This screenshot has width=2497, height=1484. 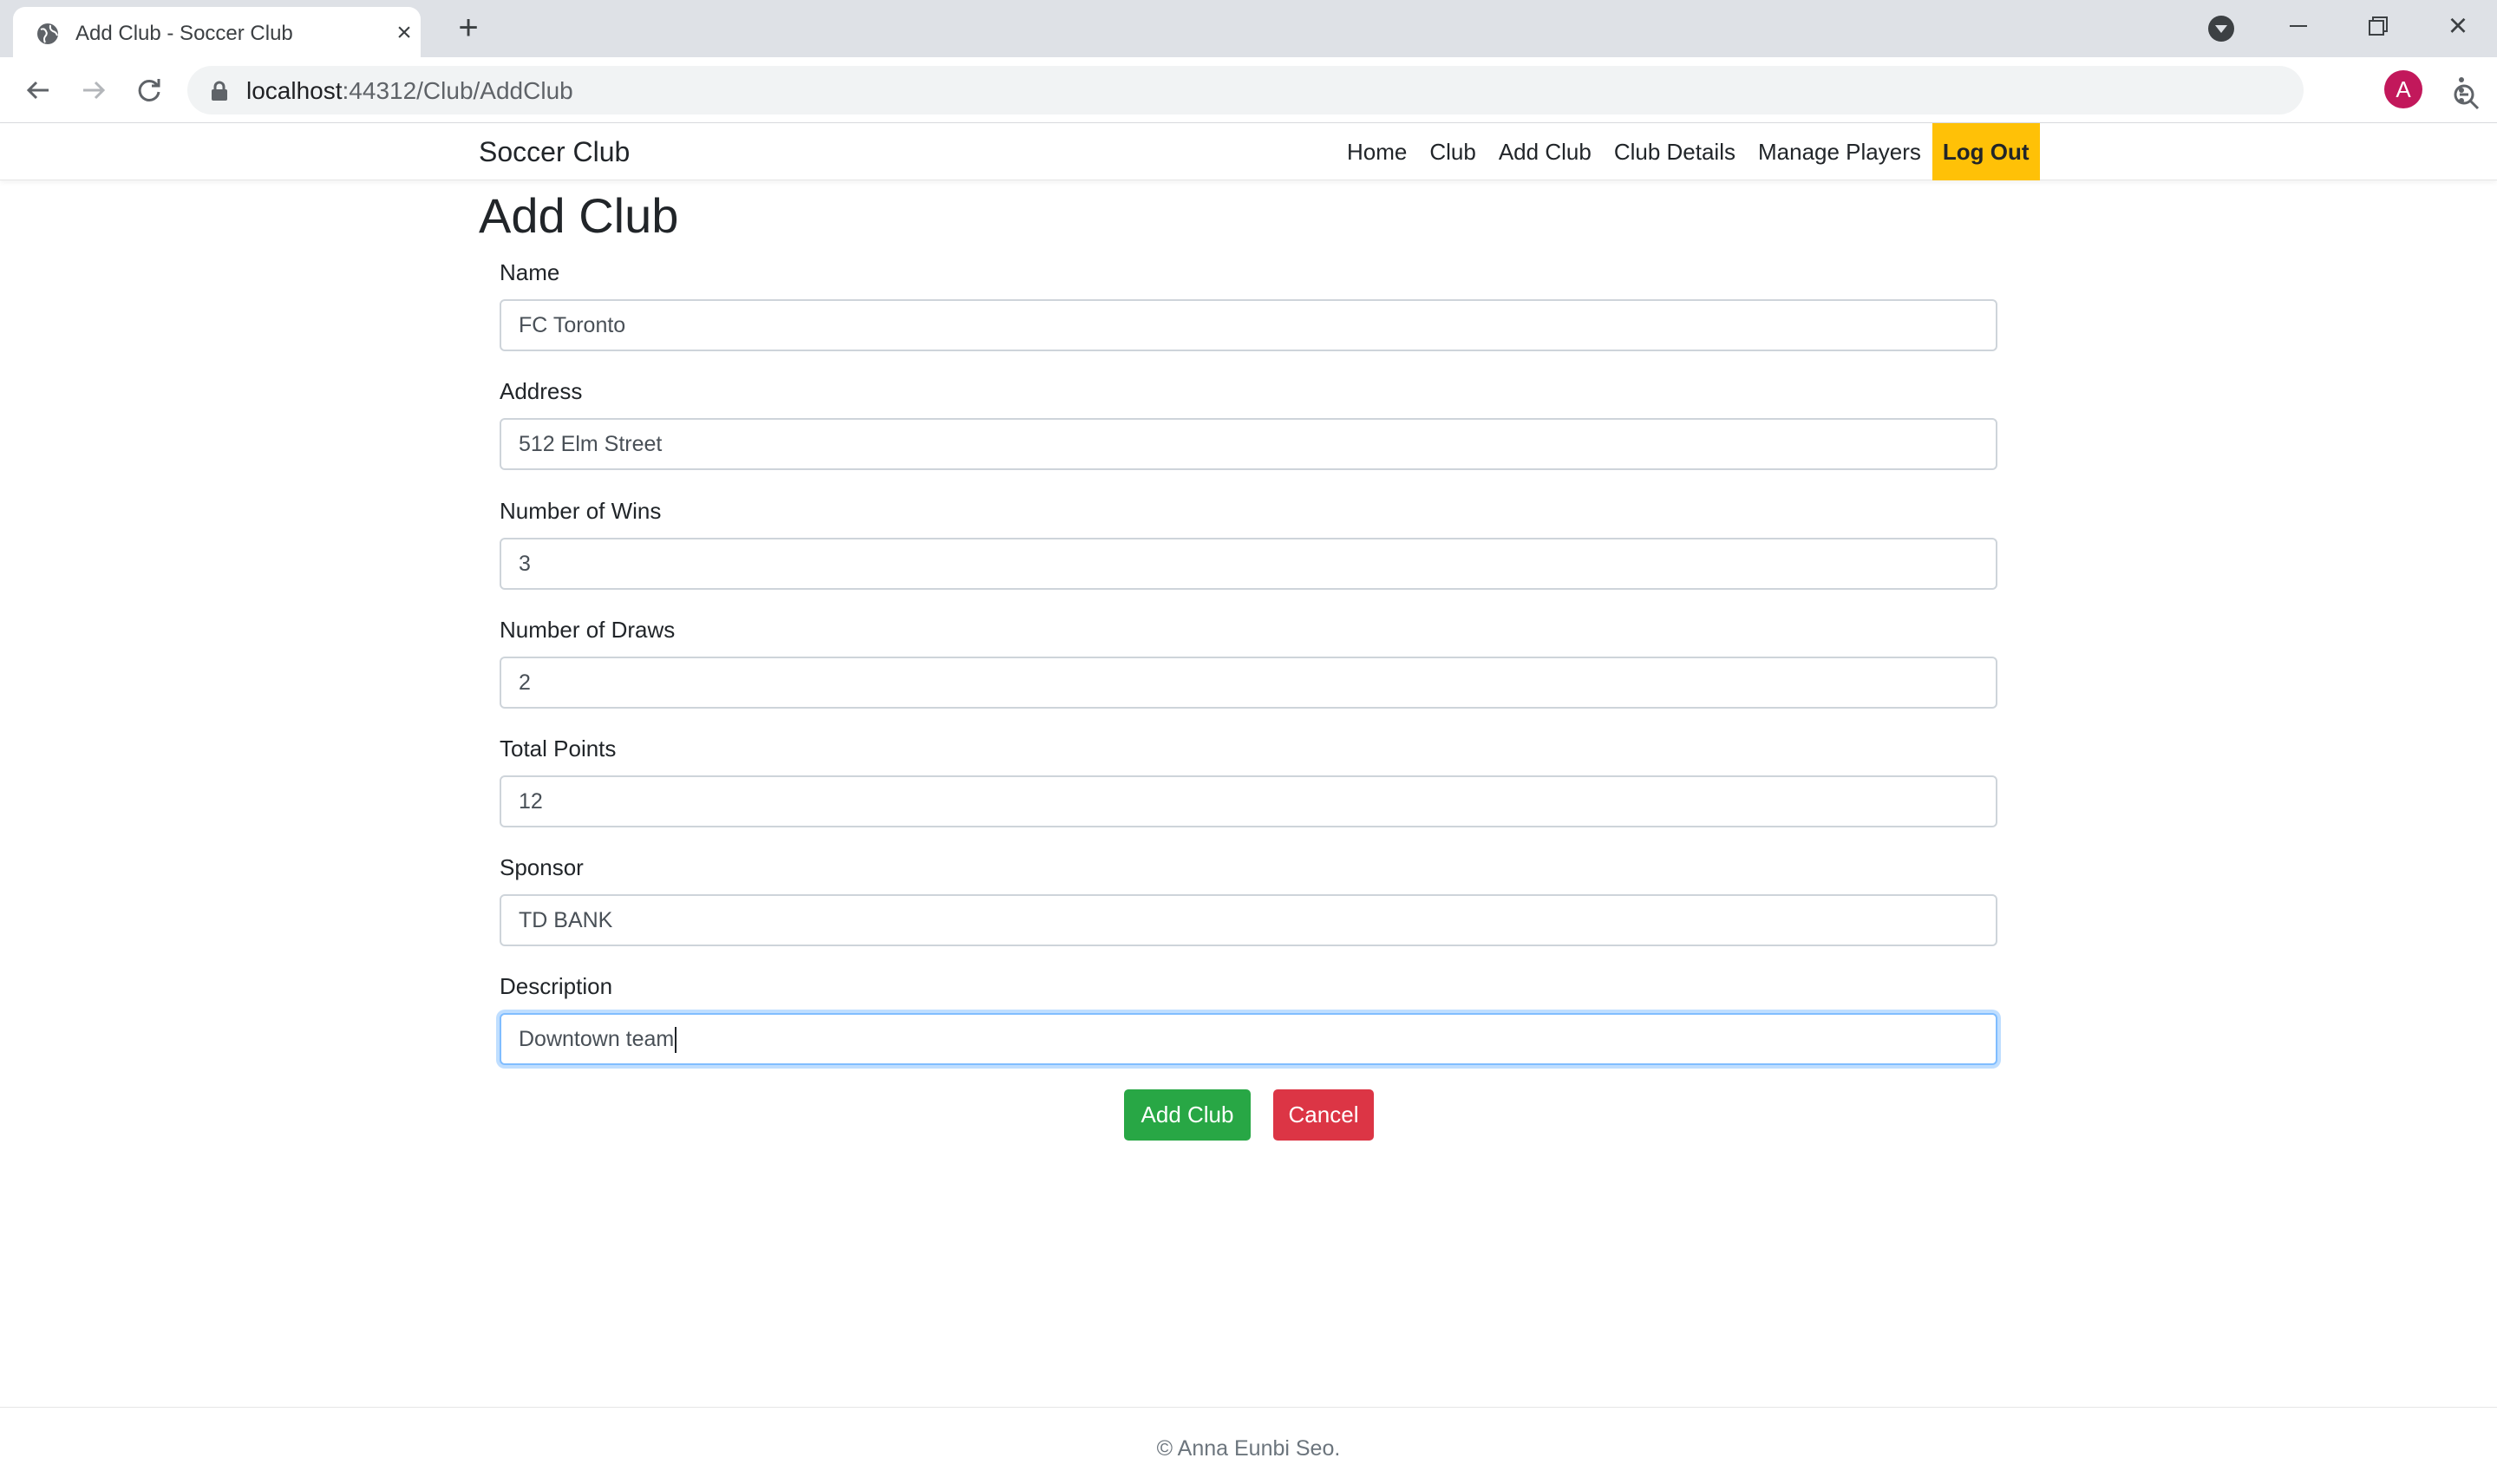 I want to click on sponsor-input: TD BANK, so click(x=1249, y=920).